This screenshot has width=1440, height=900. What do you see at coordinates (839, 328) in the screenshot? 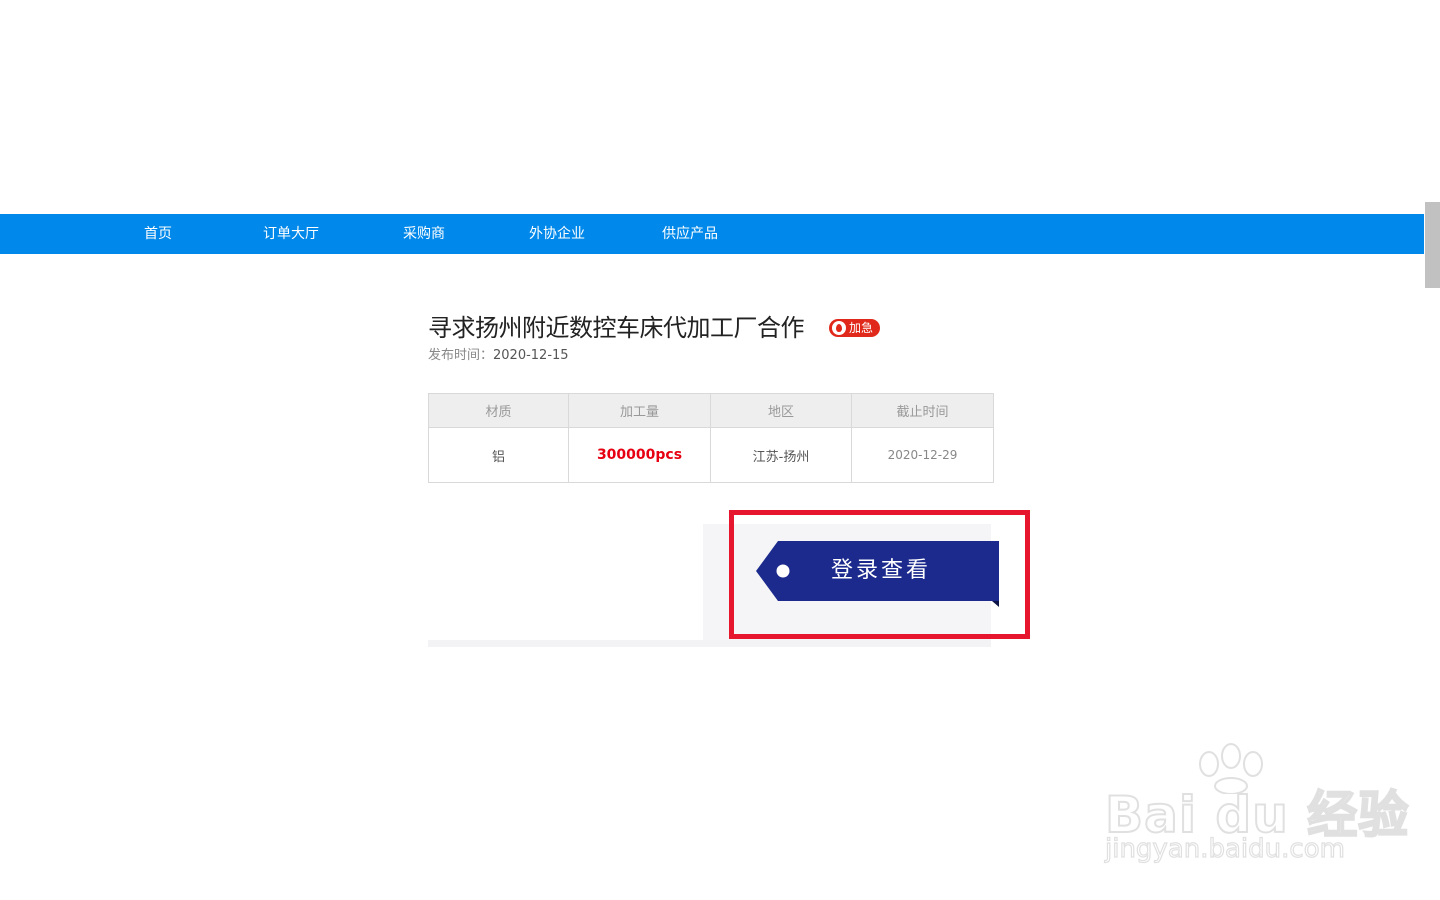
I see `fire-icon` at bounding box center [839, 328].